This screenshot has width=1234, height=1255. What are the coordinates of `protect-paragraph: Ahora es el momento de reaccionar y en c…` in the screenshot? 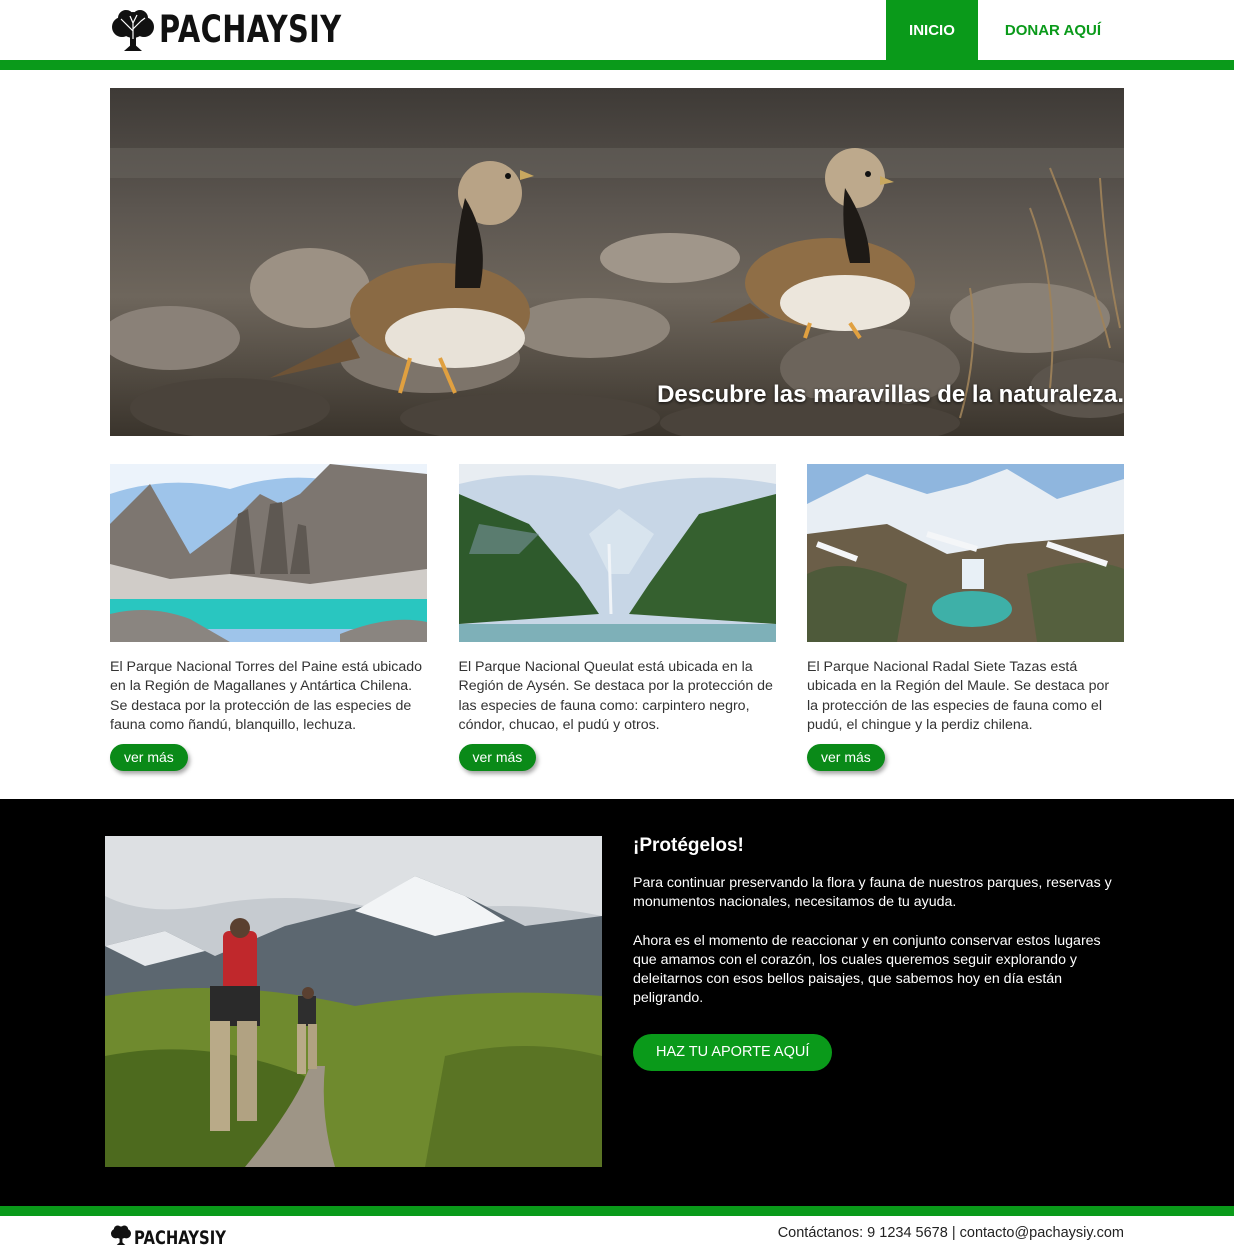 It's located at (867, 969).